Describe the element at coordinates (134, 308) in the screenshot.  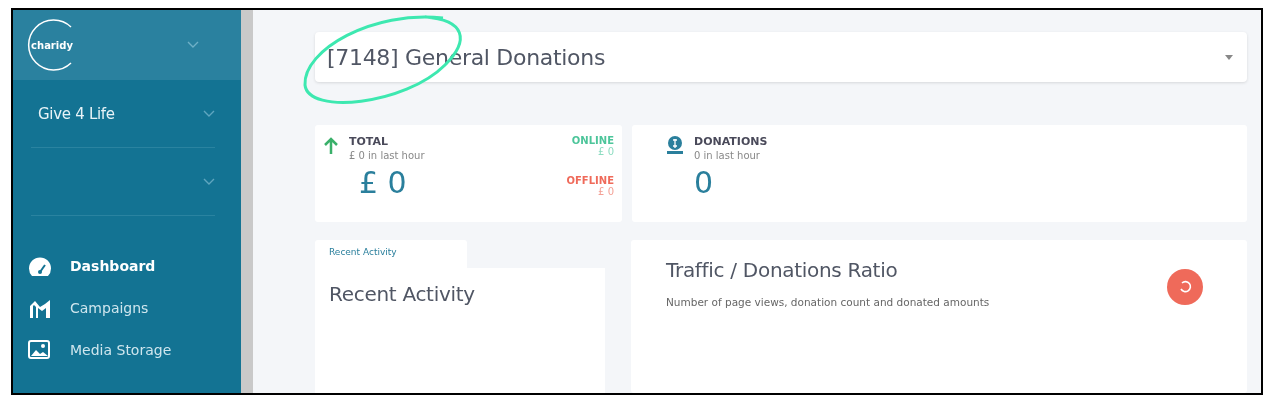
I see `sidebar-item: Campaigns` at that location.